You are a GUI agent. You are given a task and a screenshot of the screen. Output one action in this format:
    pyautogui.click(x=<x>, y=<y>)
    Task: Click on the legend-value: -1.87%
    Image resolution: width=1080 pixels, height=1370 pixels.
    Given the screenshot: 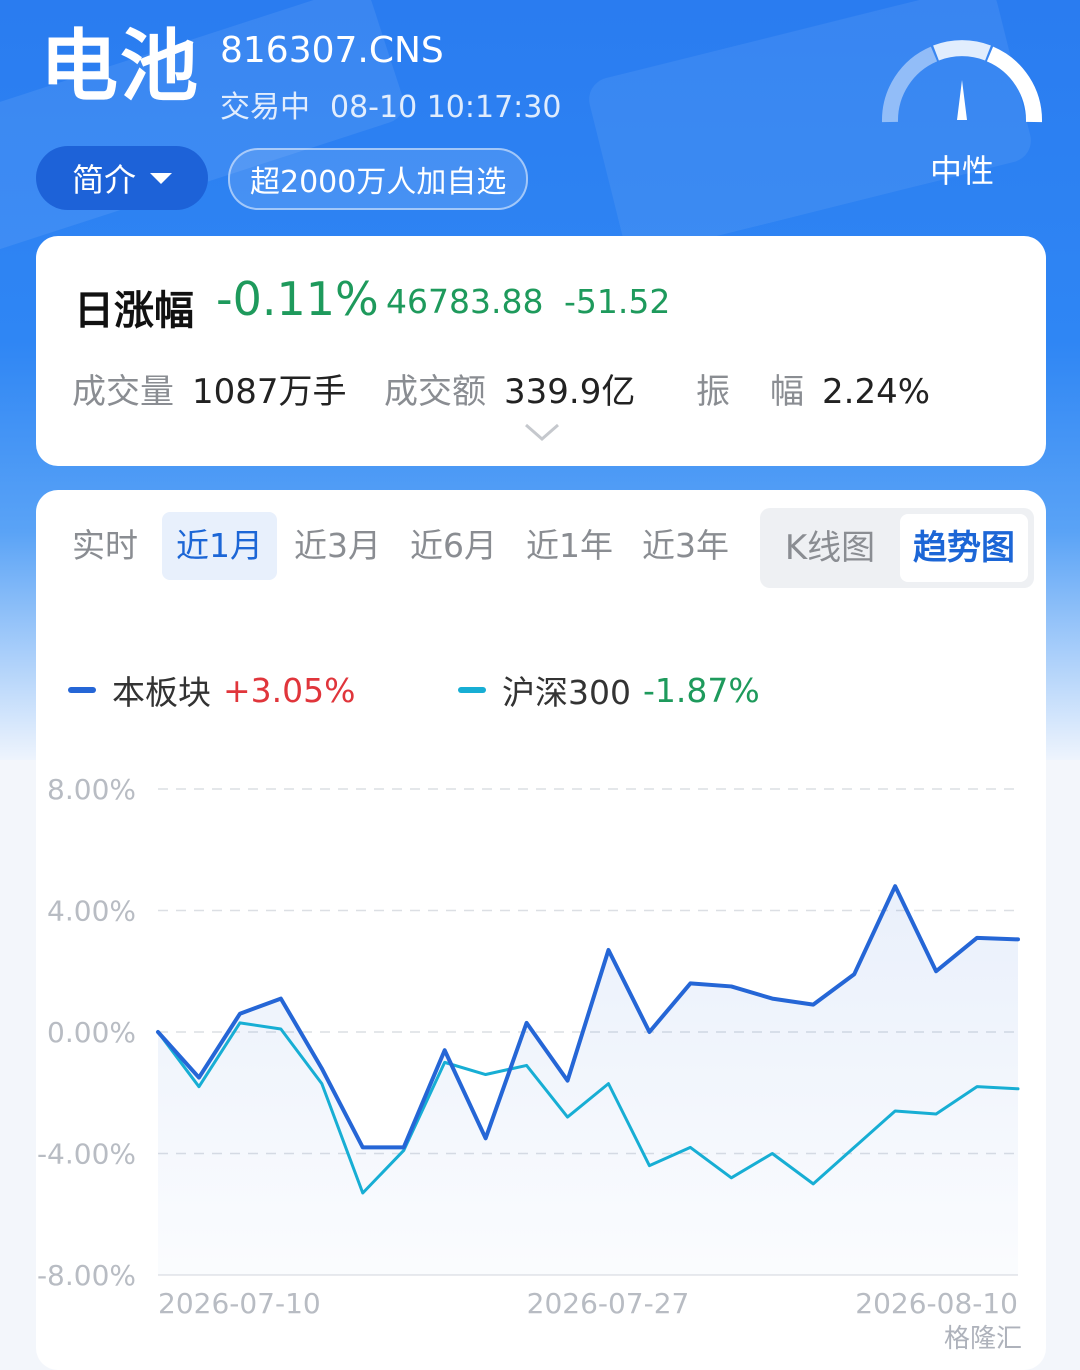 What is the action you would take?
    pyautogui.click(x=701, y=690)
    